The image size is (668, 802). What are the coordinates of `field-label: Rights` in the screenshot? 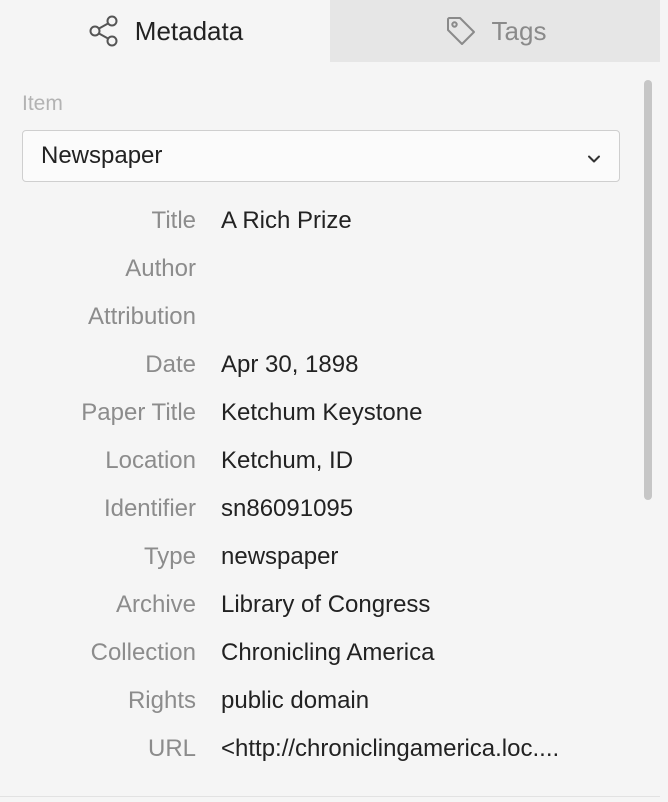 It's located at (161, 700).